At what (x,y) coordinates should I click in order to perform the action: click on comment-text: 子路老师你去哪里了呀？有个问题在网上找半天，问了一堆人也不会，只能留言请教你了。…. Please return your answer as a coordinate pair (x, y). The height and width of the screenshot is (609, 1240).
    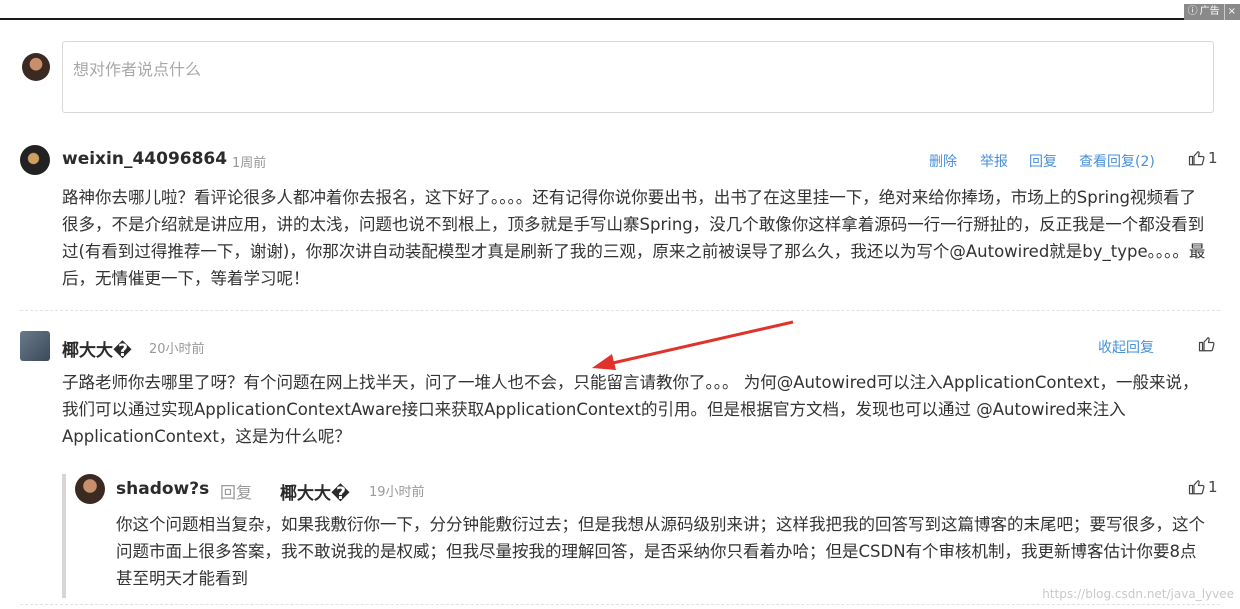
    Looking at the image, I should click on (630, 409).